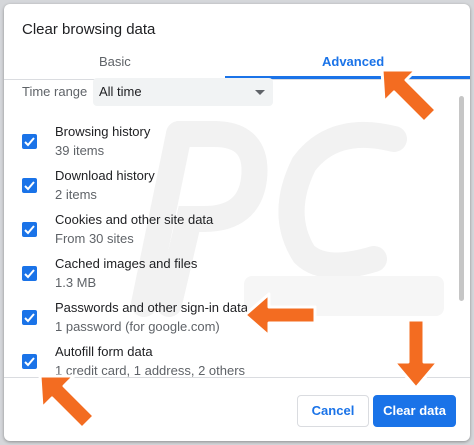 This screenshot has width=474, height=445. I want to click on checkbox-autofill, so click(29, 361).